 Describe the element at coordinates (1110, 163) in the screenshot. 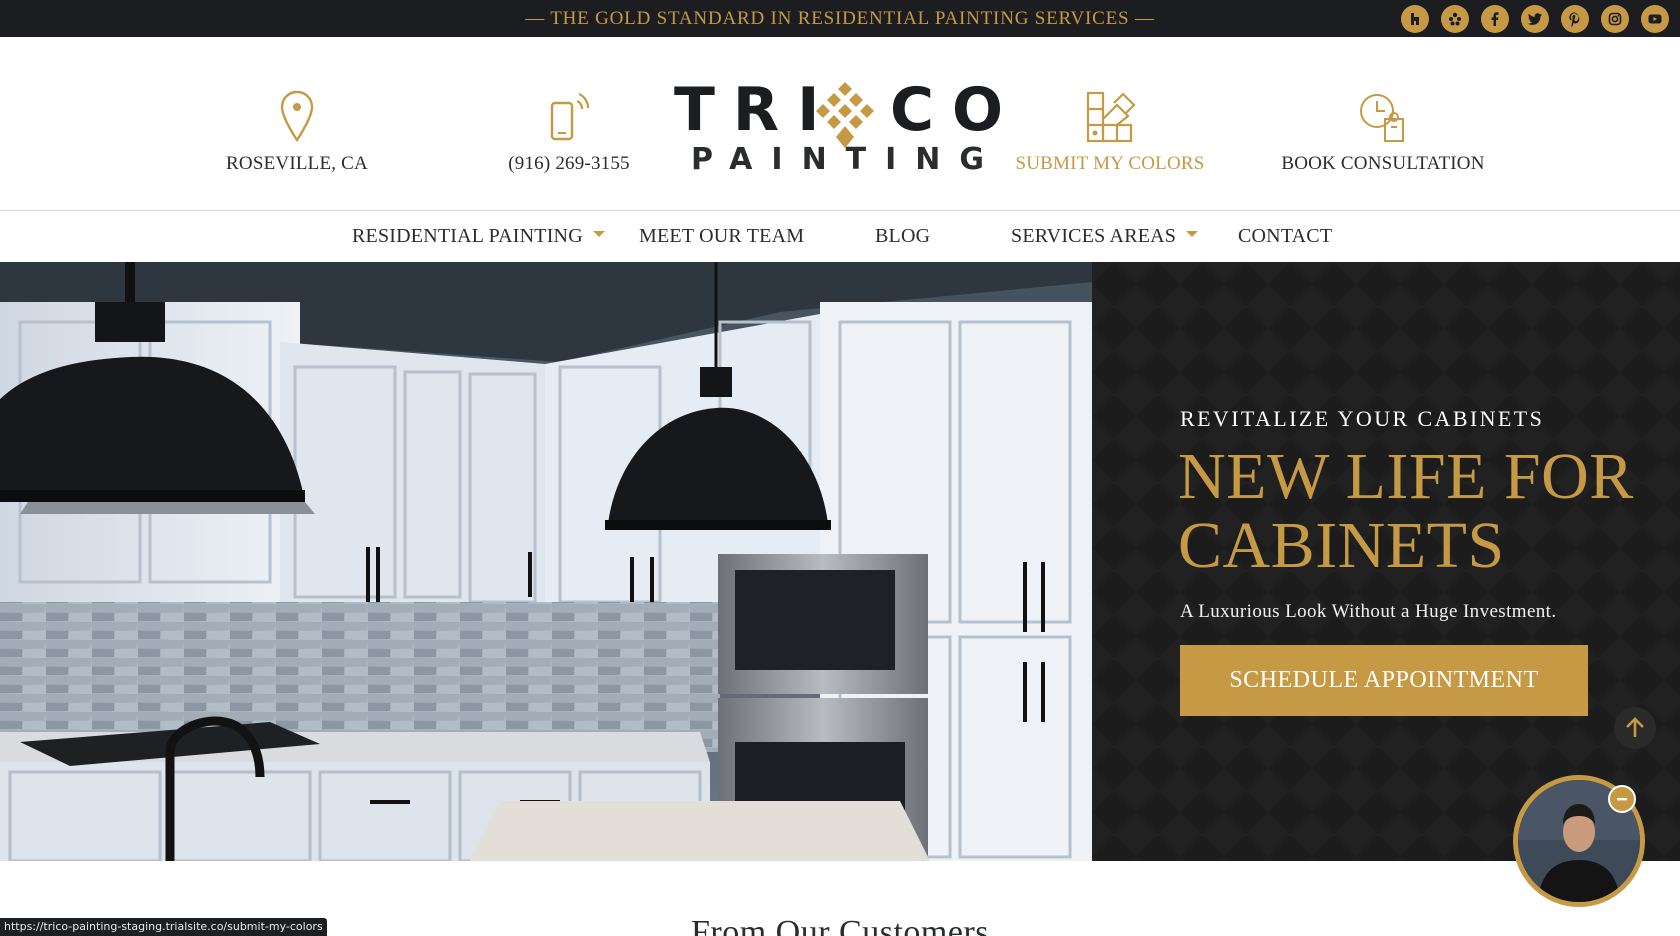

I see `submit-colors-label: SUBMIT MY COLORS` at that location.